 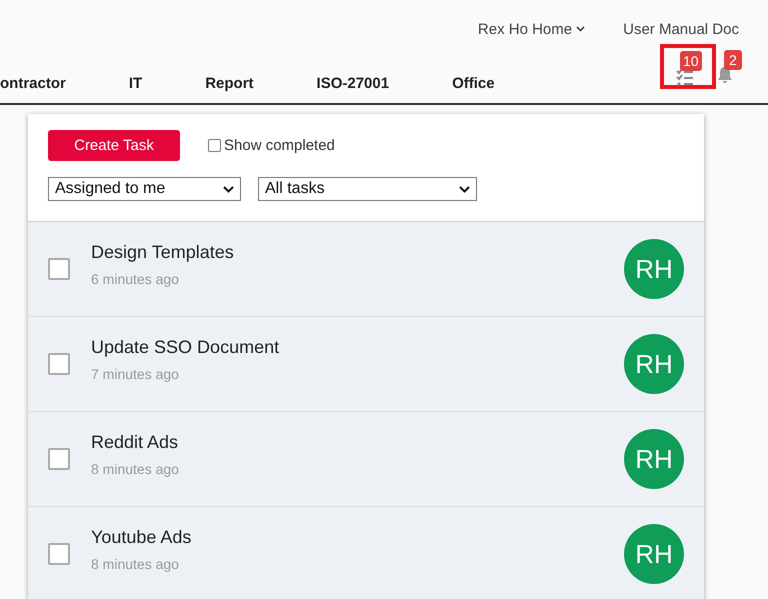 I want to click on top-link: Rex Ho Home, so click(x=532, y=29).